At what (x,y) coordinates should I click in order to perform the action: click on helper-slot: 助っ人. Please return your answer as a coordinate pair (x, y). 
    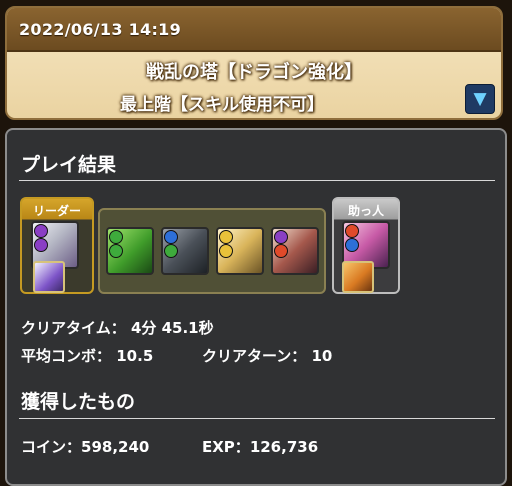
    Looking at the image, I should click on (366, 245).